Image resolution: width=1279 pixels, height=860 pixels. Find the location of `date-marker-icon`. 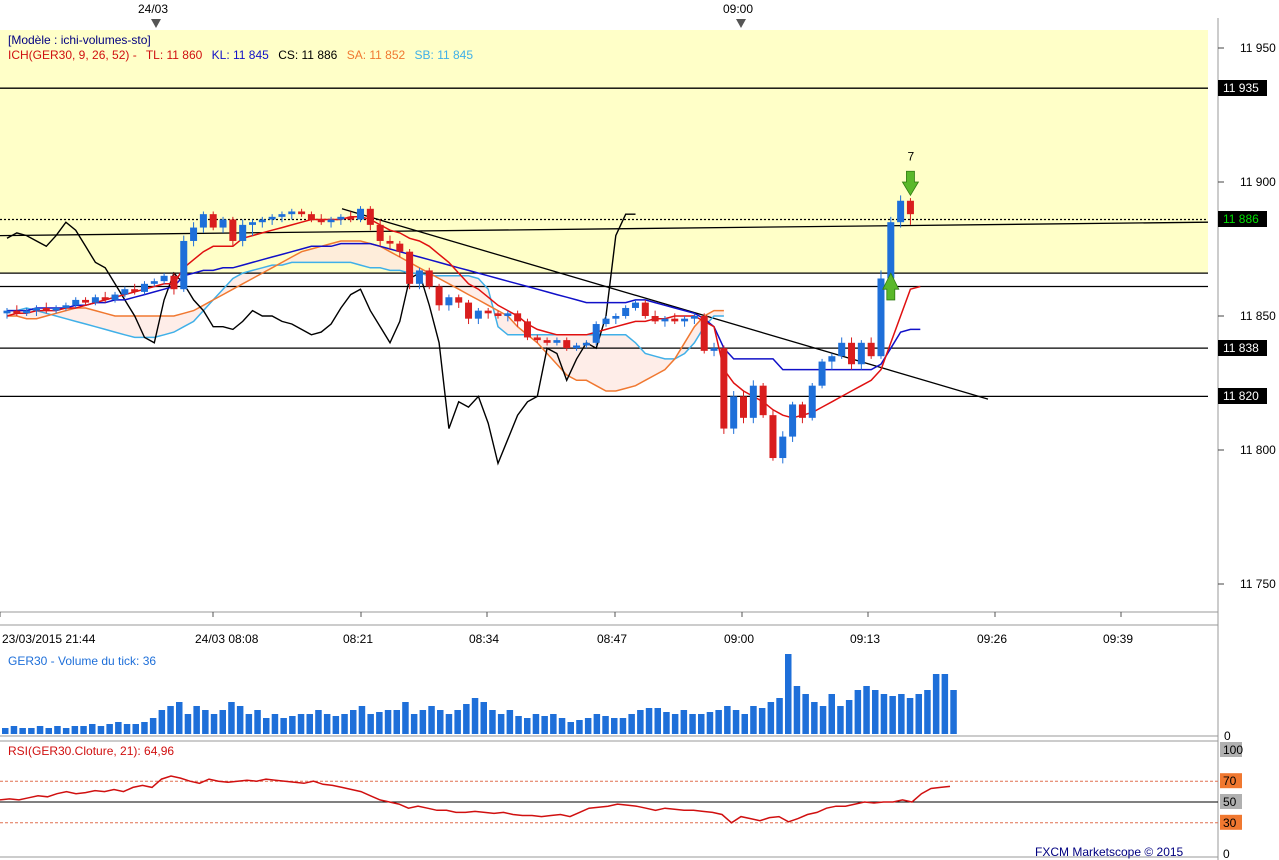

date-marker-icon is located at coordinates (156, 23).